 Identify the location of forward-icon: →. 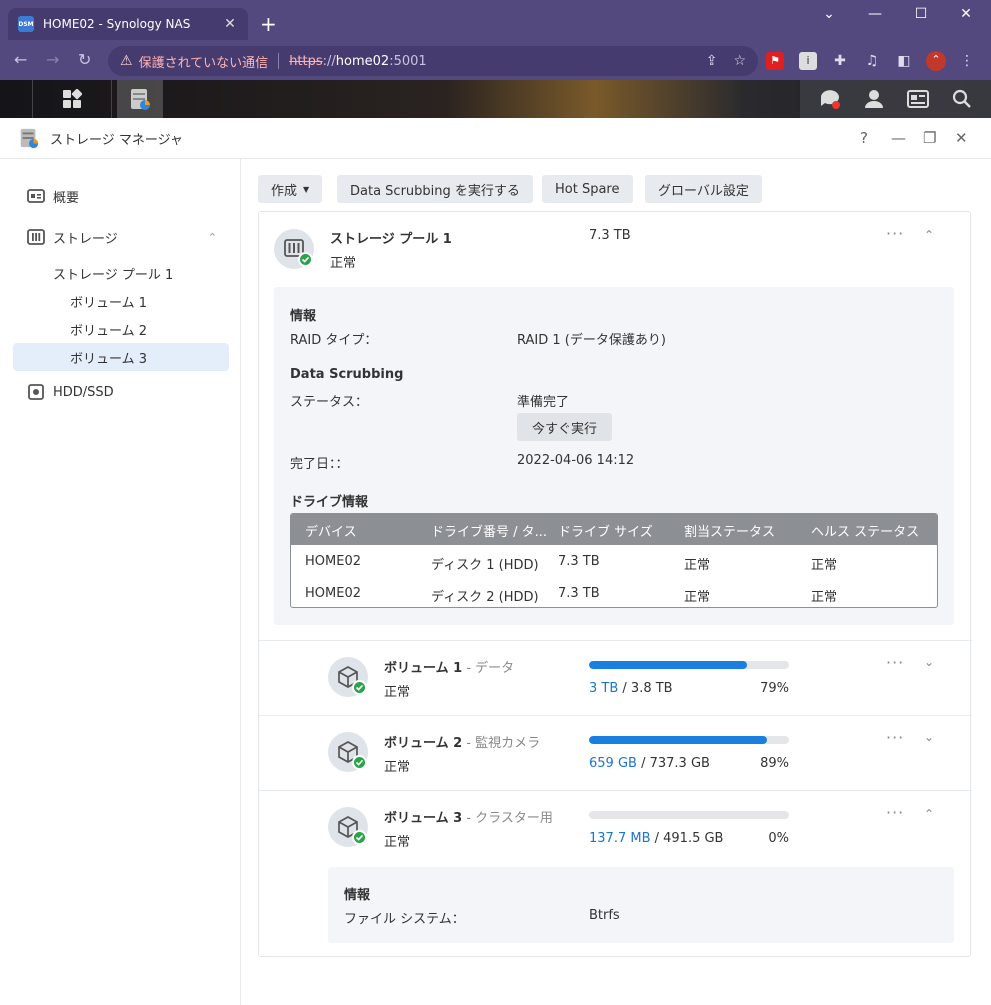
(52, 59).